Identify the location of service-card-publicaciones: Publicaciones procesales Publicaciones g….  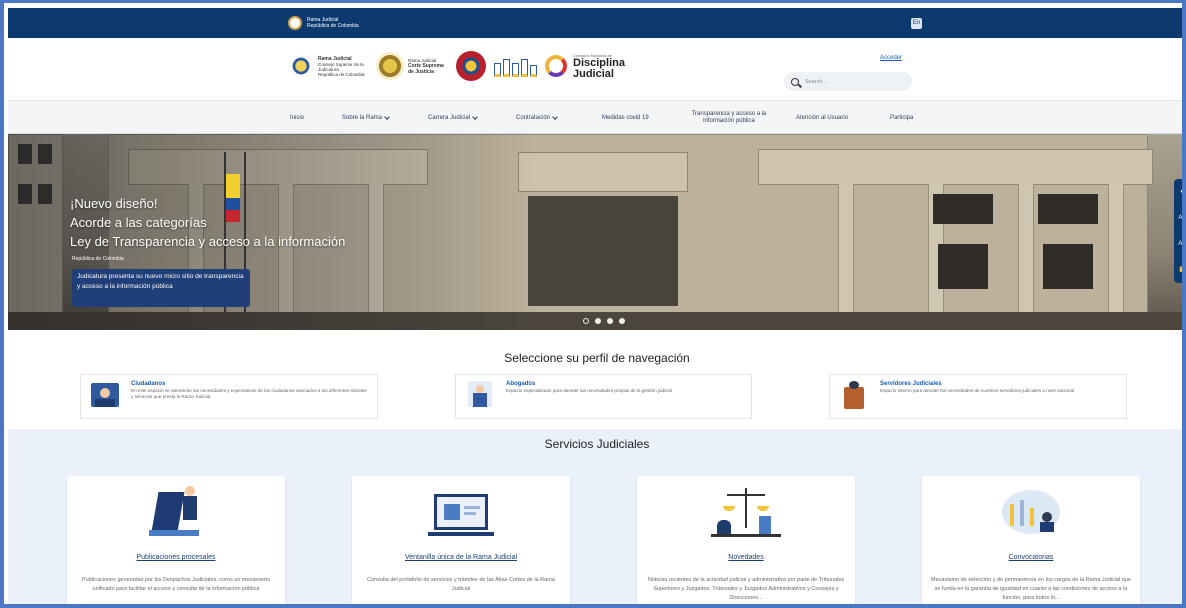
(176, 540).